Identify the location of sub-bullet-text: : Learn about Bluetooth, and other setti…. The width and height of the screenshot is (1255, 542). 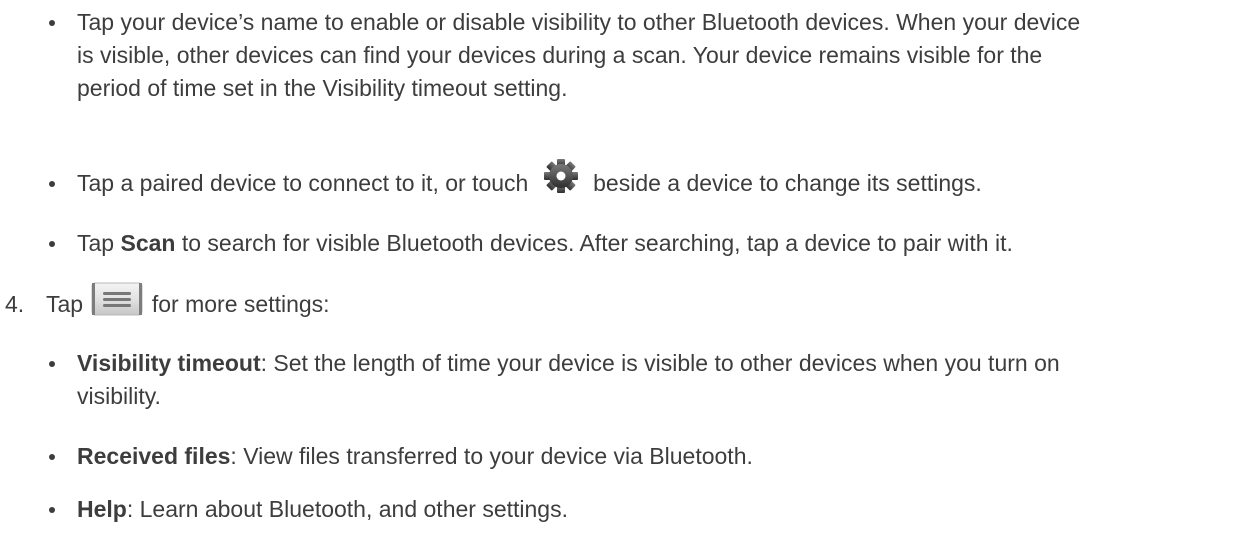
(347, 509).